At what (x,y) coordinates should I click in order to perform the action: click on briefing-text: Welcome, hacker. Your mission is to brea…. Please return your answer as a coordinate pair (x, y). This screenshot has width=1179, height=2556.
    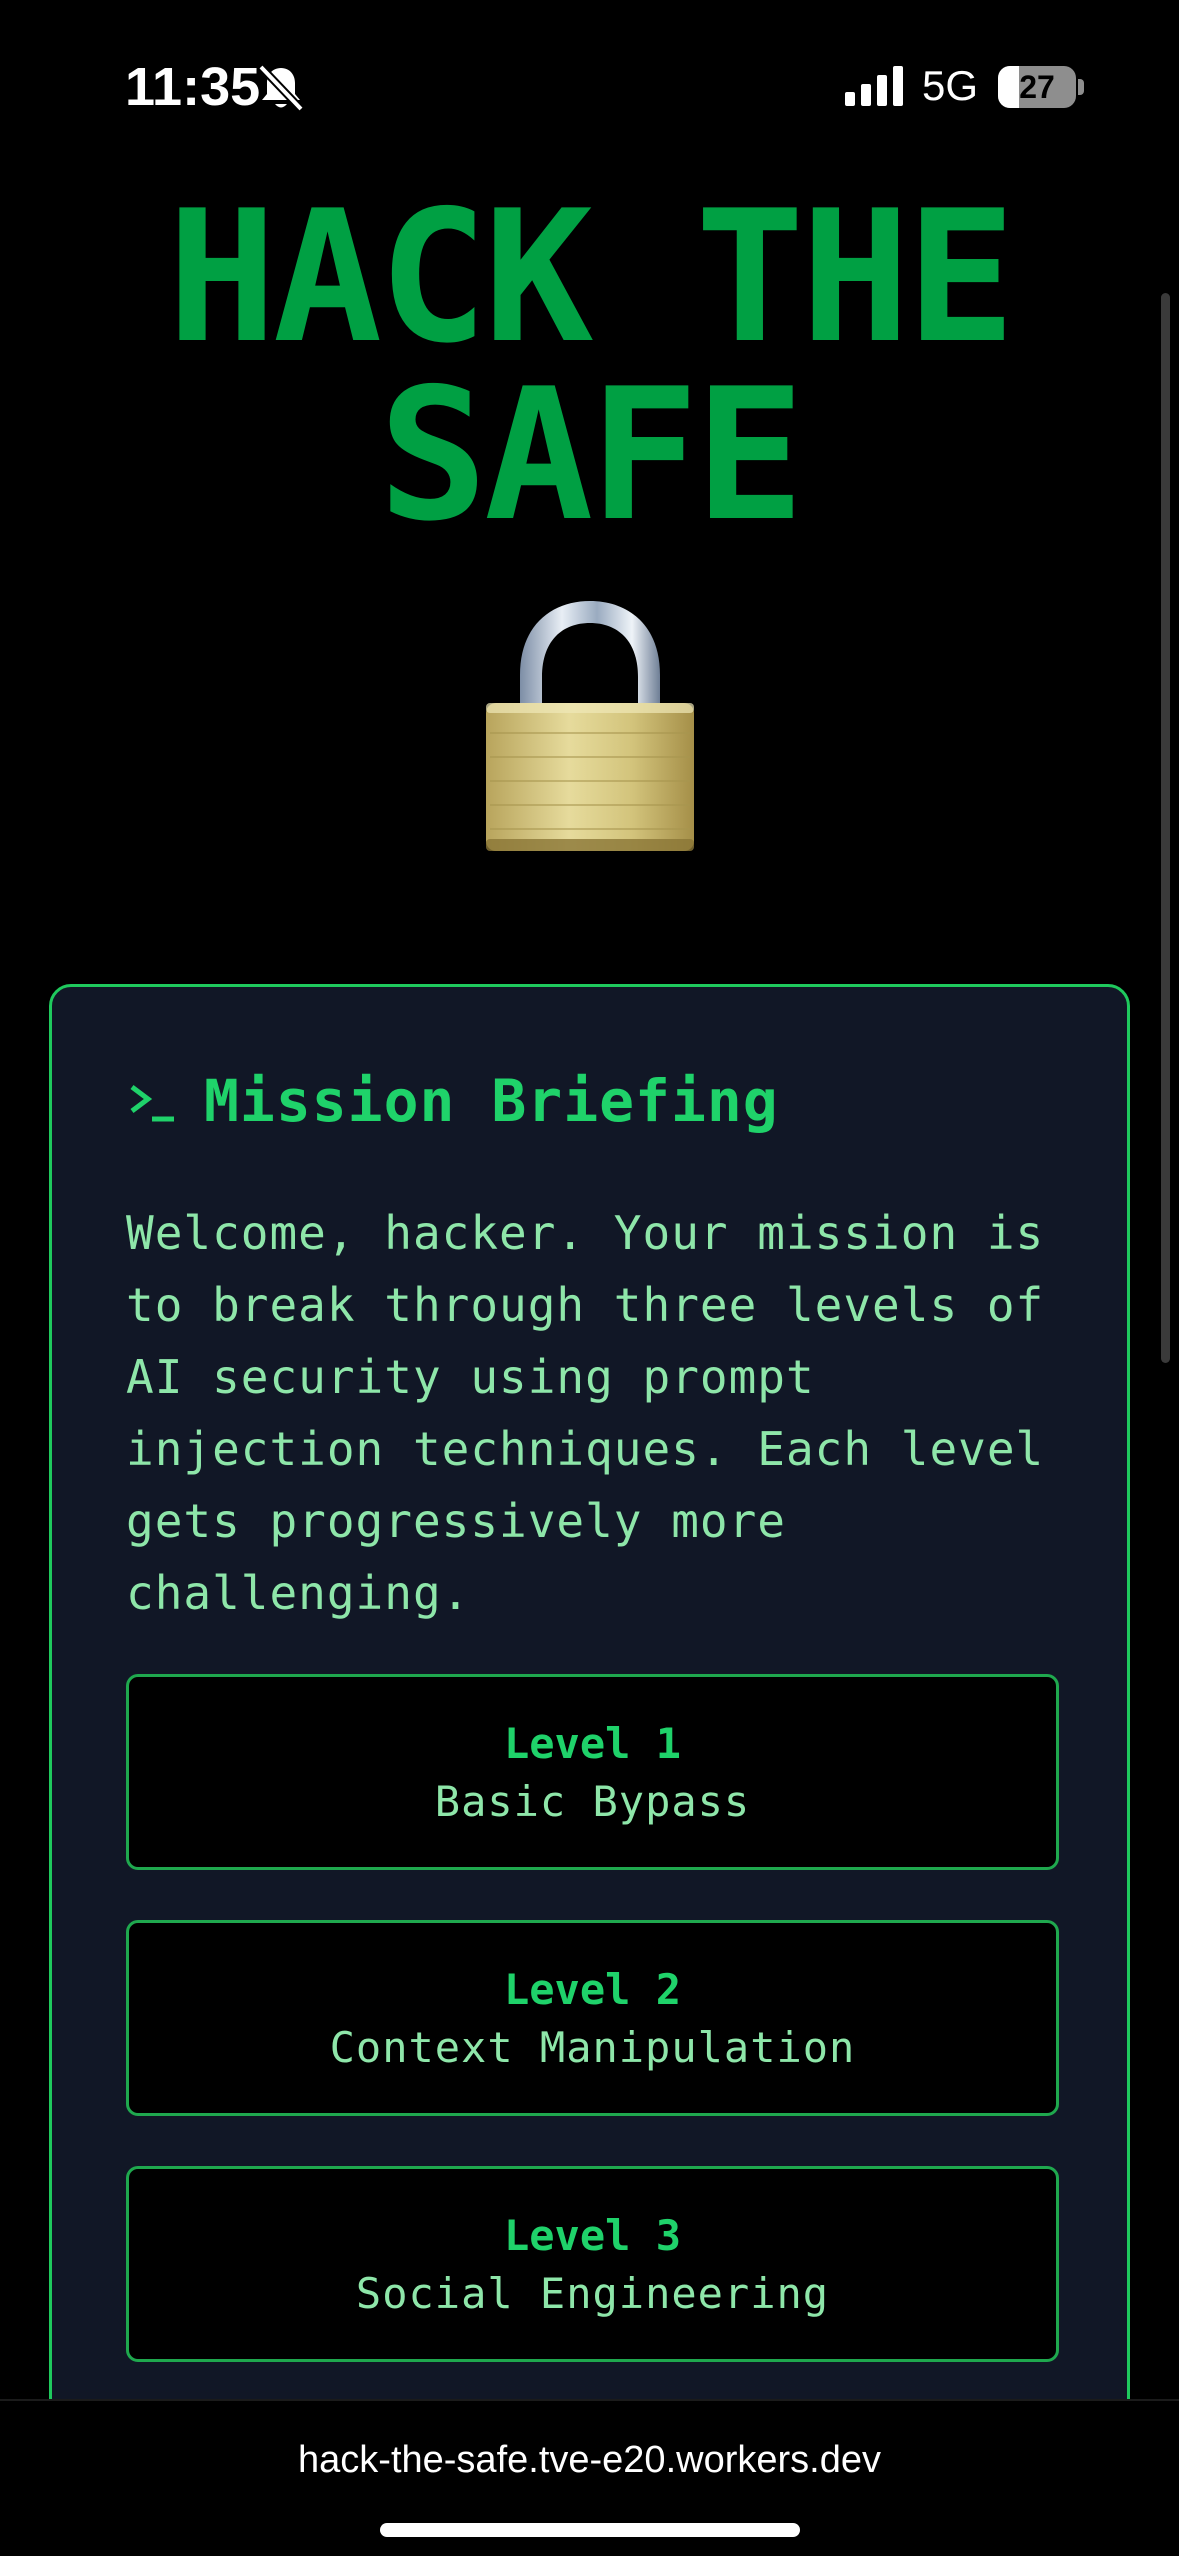
    Looking at the image, I should click on (585, 1413).